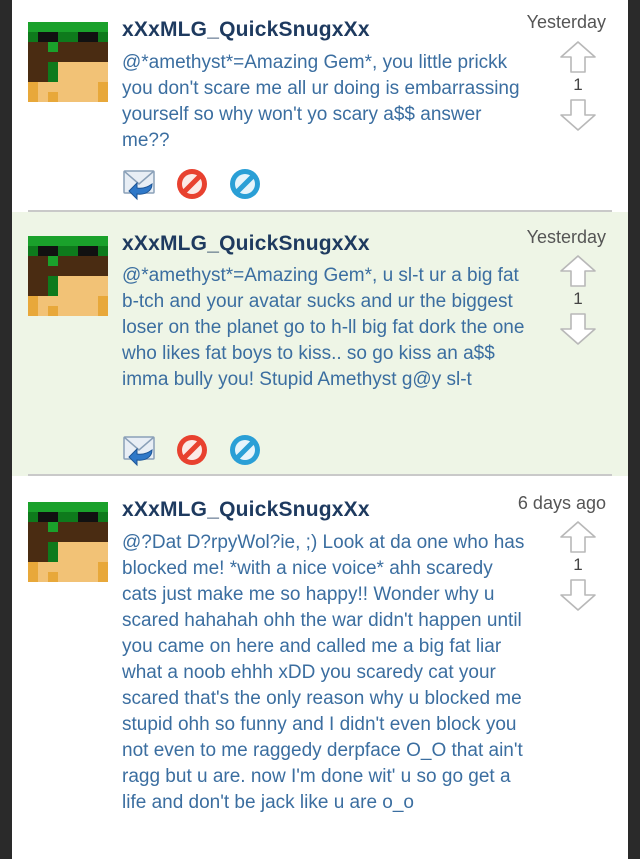  What do you see at coordinates (634, 429) in the screenshot?
I see `right-edge` at bounding box center [634, 429].